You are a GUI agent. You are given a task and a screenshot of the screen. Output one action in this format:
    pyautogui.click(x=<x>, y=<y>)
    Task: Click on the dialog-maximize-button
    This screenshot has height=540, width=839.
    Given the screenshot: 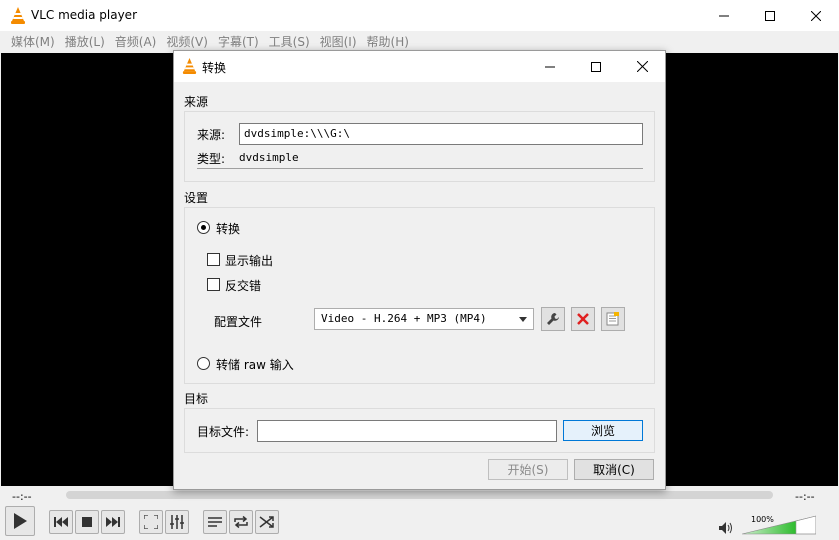 What is the action you would take?
    pyautogui.click(x=596, y=66)
    